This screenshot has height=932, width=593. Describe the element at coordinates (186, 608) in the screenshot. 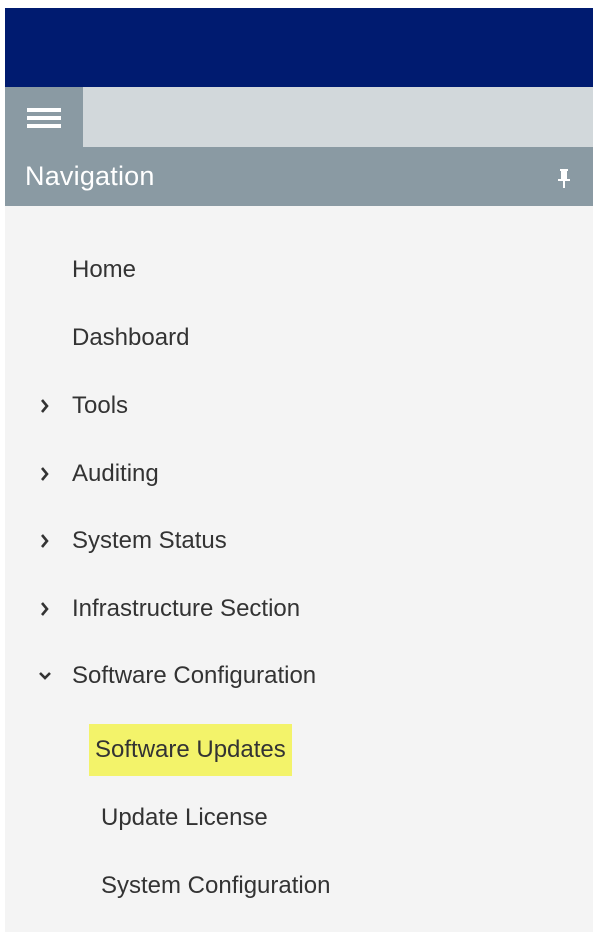

I see `nav-item-label: Infrastructure Section` at that location.